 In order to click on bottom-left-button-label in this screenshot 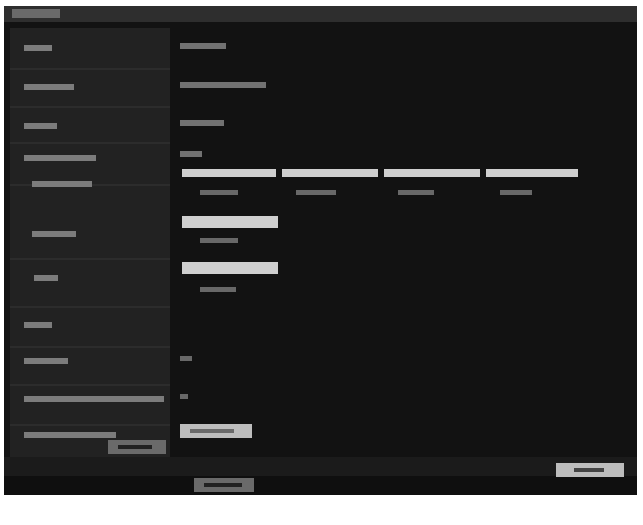, I will do `click(135, 447)`.